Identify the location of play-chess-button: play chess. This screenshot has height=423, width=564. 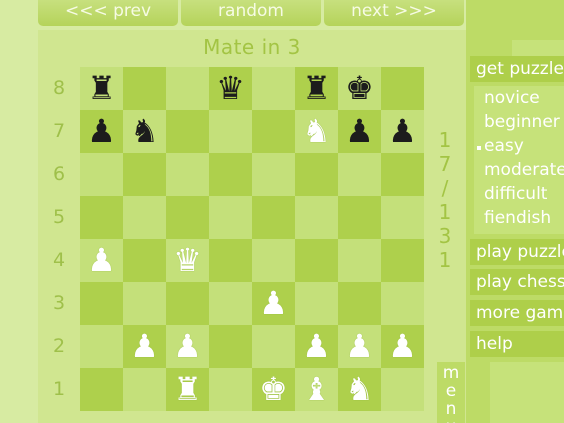
(517, 282).